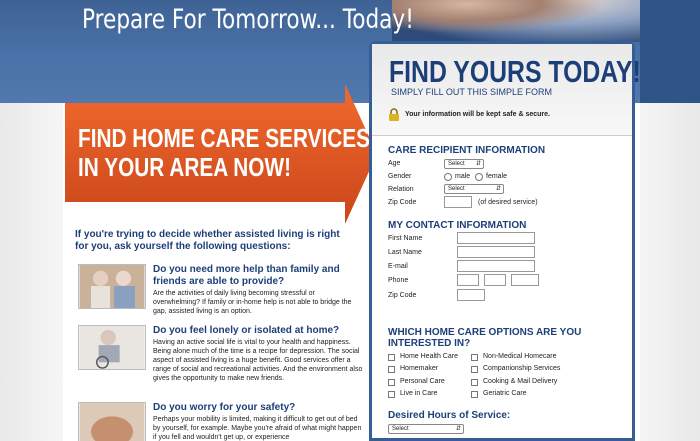  I want to click on age-select-value: Select, so click(456, 164).